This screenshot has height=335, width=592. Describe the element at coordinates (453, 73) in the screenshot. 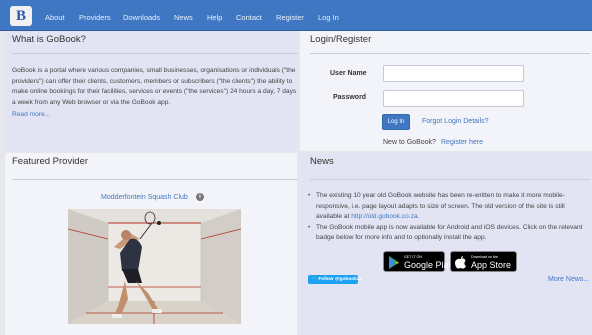

I see `username-input` at that location.